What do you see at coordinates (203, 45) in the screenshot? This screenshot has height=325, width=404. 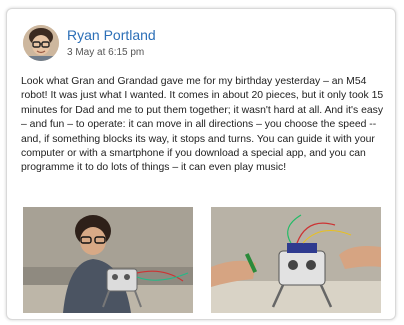 I see `post-header: Ryan Portland 3 May at 6:15 pm` at bounding box center [203, 45].